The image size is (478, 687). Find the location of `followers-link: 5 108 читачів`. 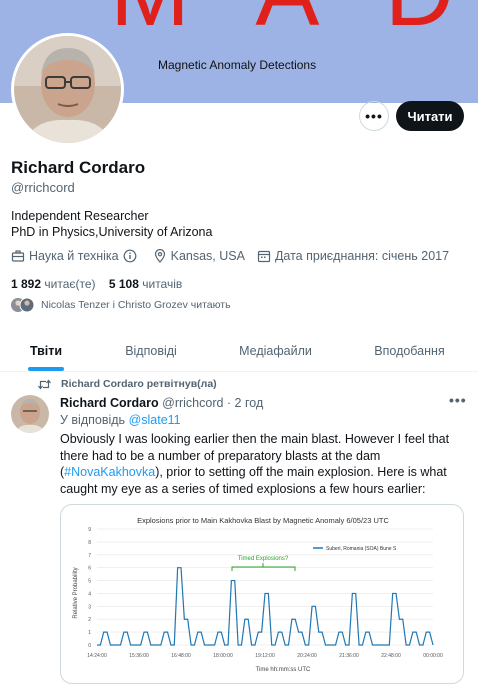

followers-link: 5 108 читачів is located at coordinates (145, 284).